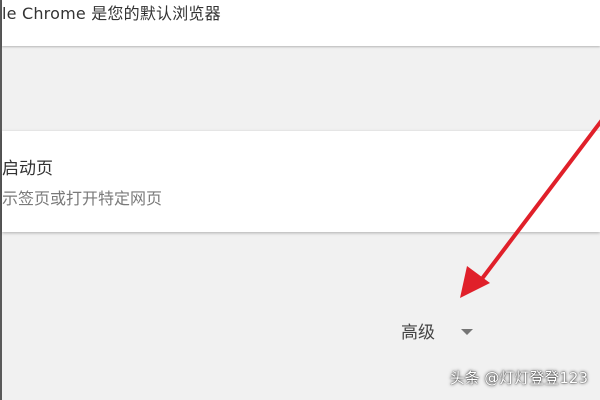 The image size is (600, 400). Describe the element at coordinates (111, 13) in the screenshot. I see `default-browser-text: le Chrome 是您的默认浏览器` at that location.